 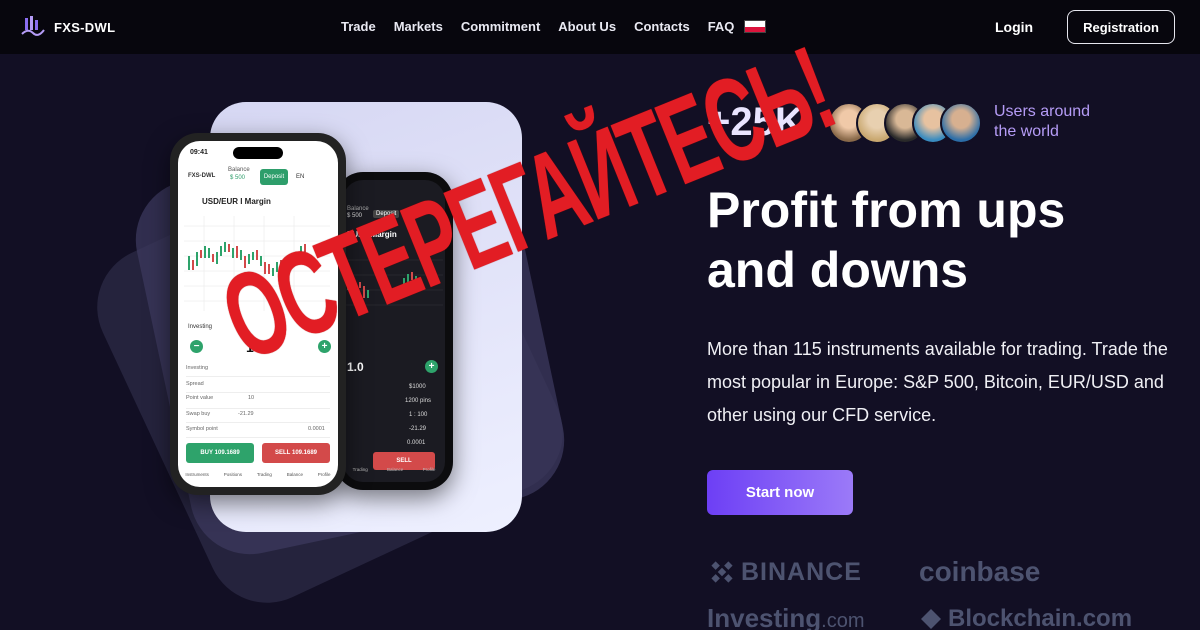 What do you see at coordinates (238, 178) in the screenshot?
I see `balance-value: $ 500` at bounding box center [238, 178].